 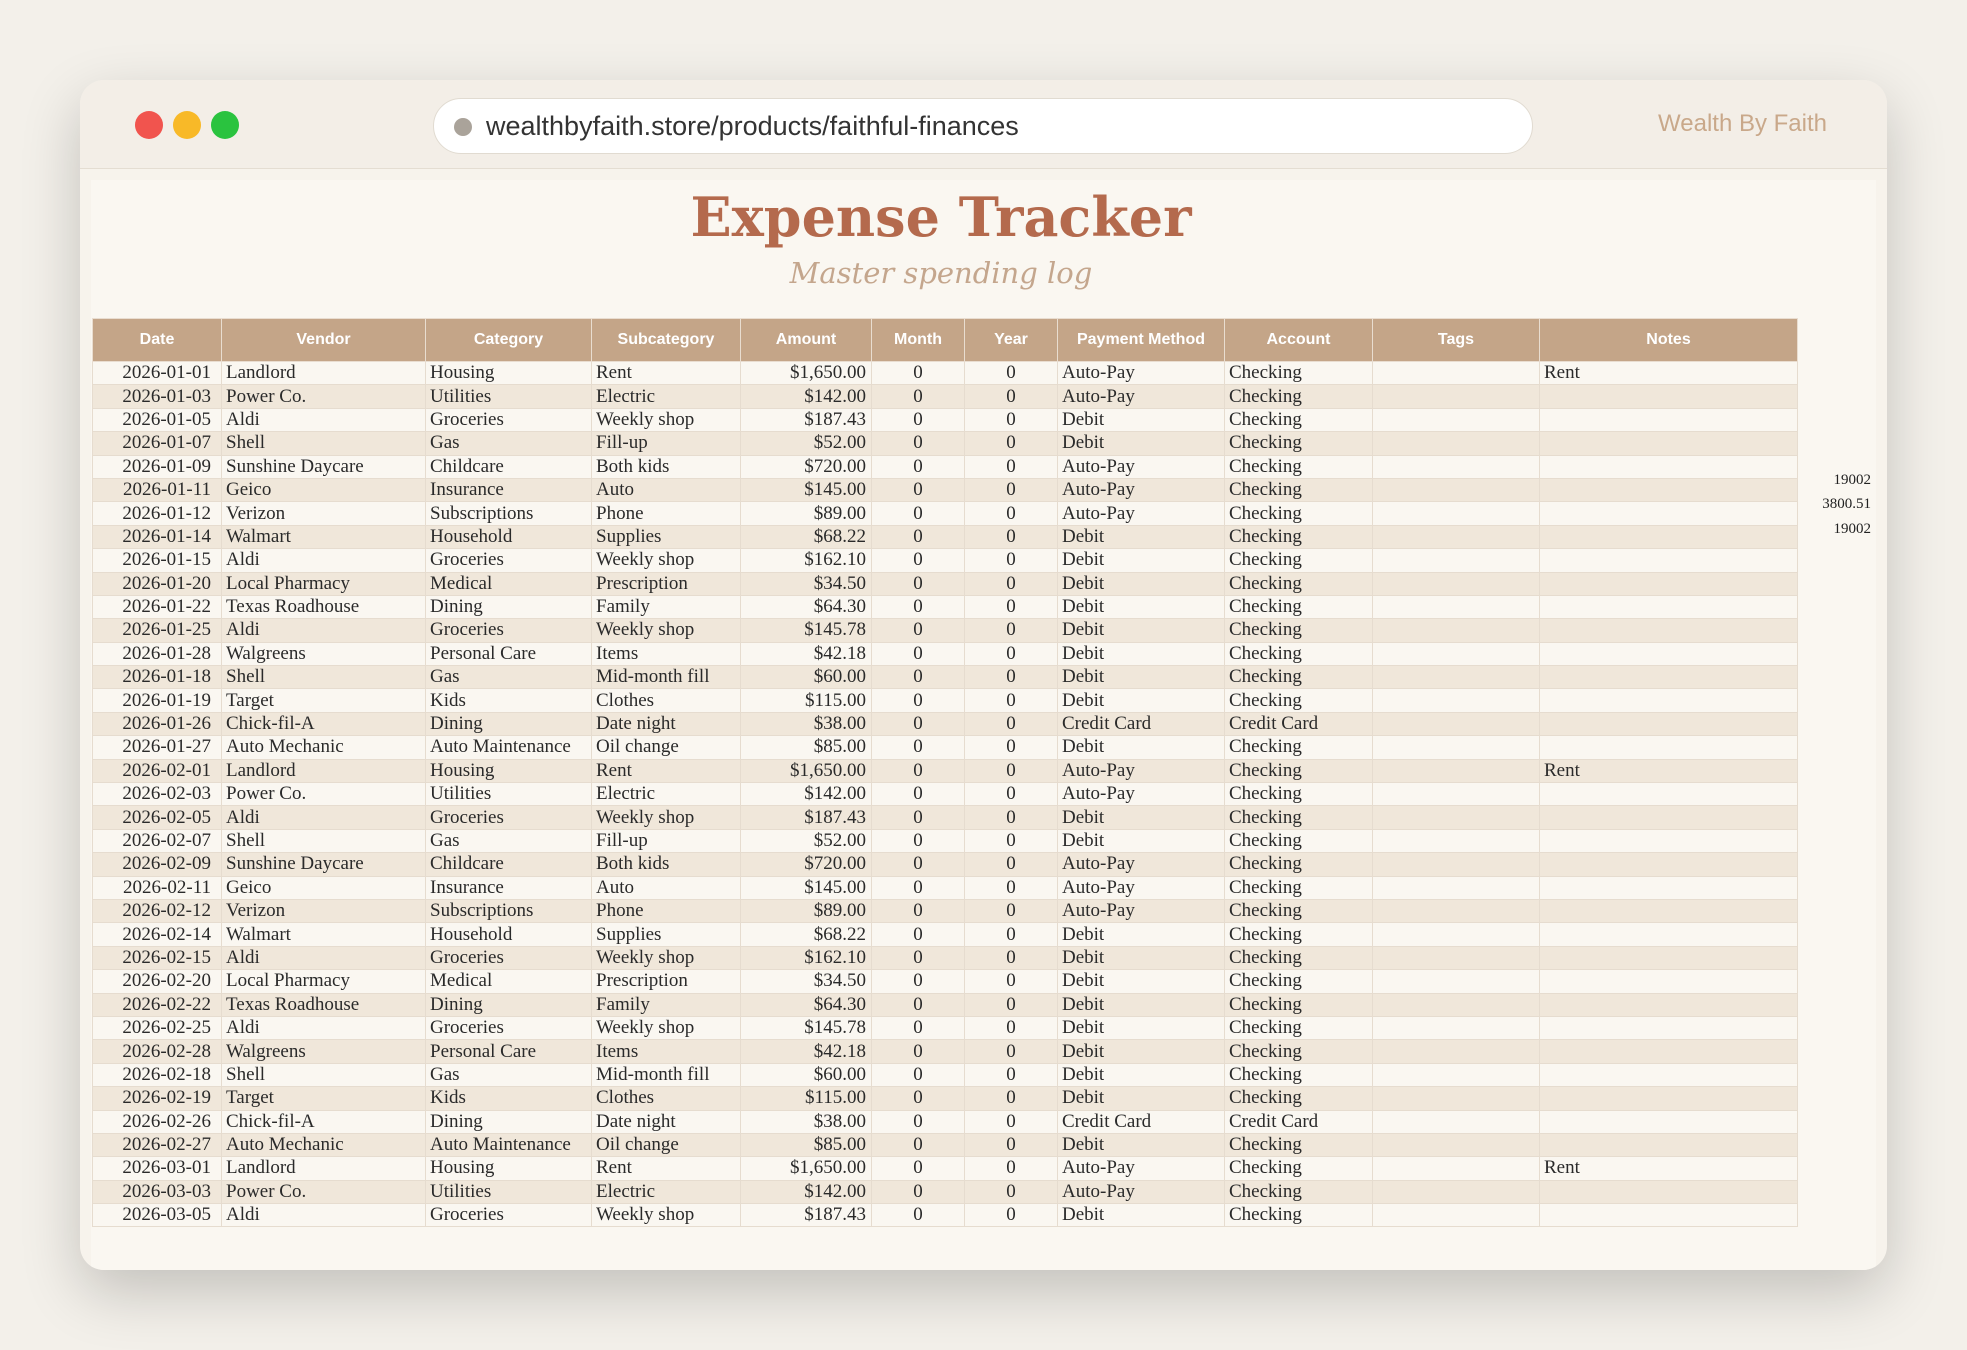 What do you see at coordinates (666, 1028) in the screenshot?
I see `cell-subcategory: Weekly shop` at bounding box center [666, 1028].